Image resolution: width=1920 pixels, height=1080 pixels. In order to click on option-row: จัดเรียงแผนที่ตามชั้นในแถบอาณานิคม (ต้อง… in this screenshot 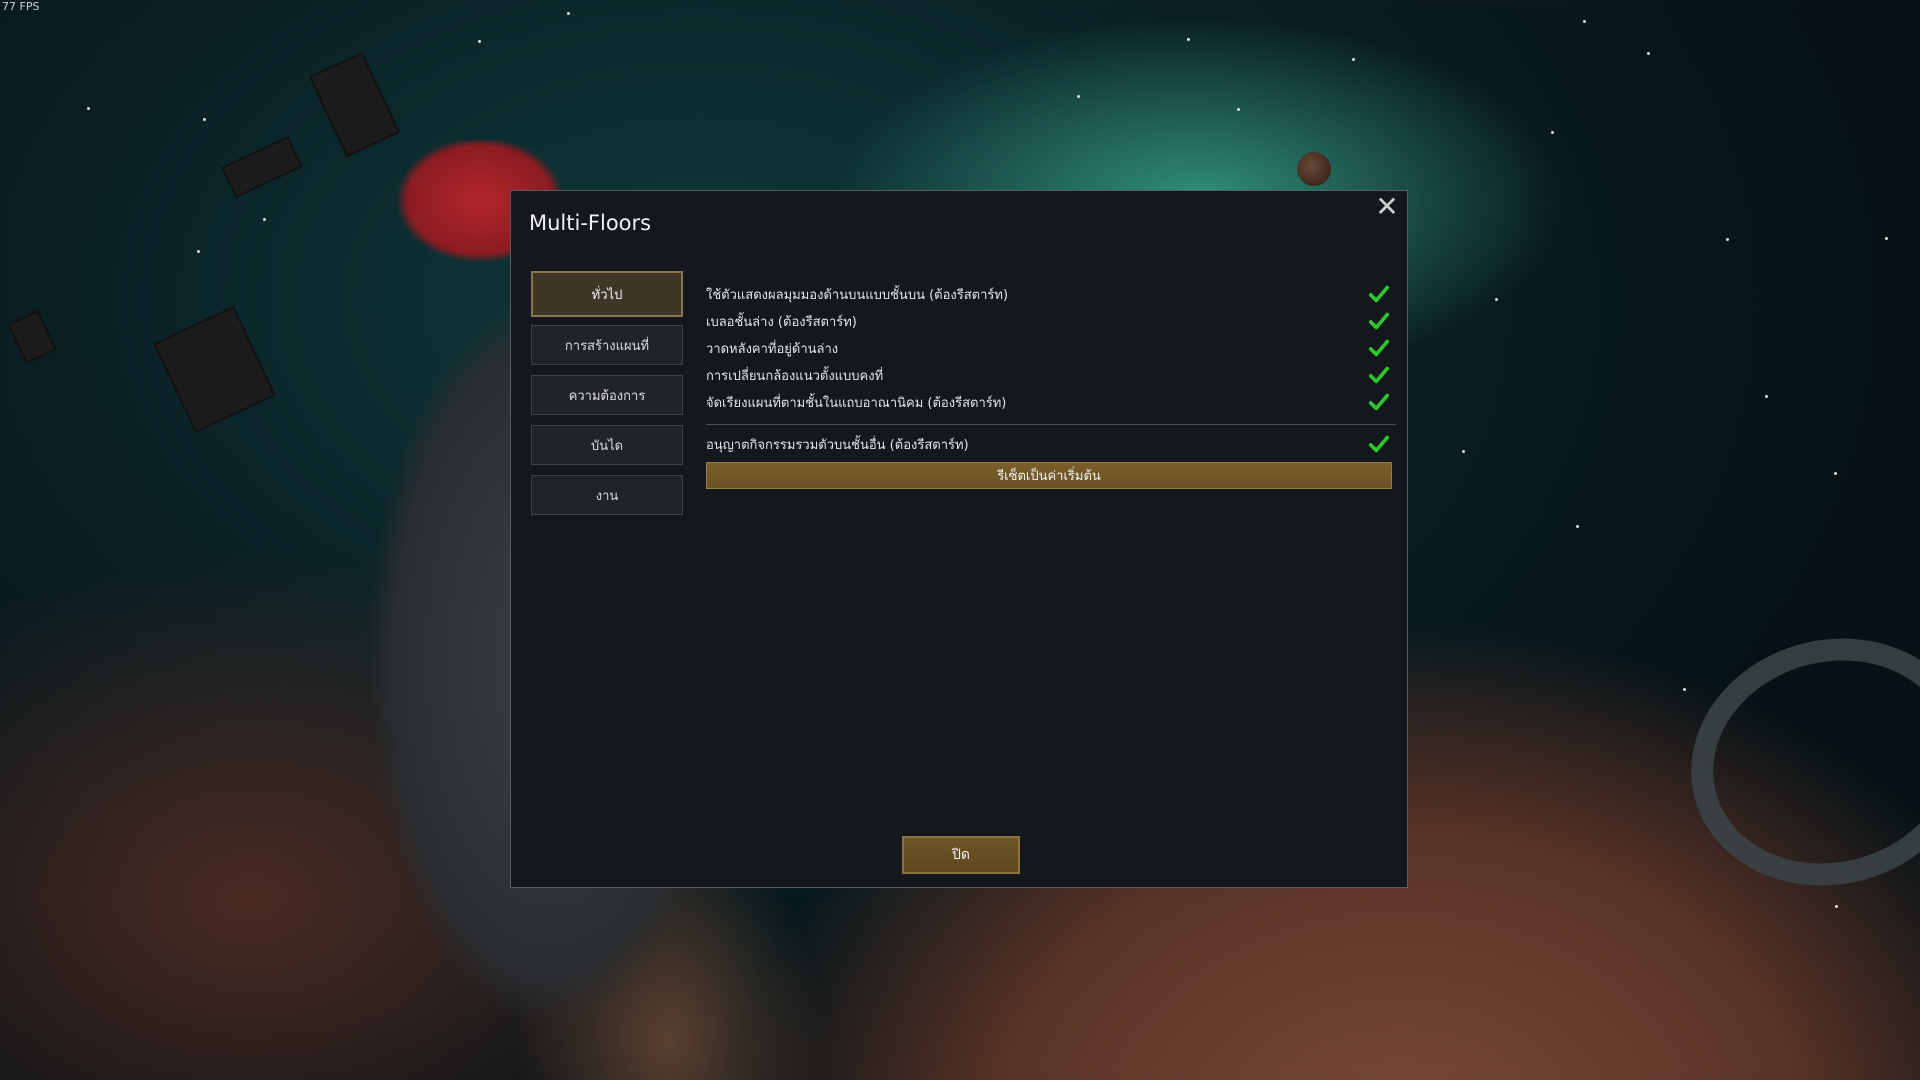, I will do `click(1051, 402)`.